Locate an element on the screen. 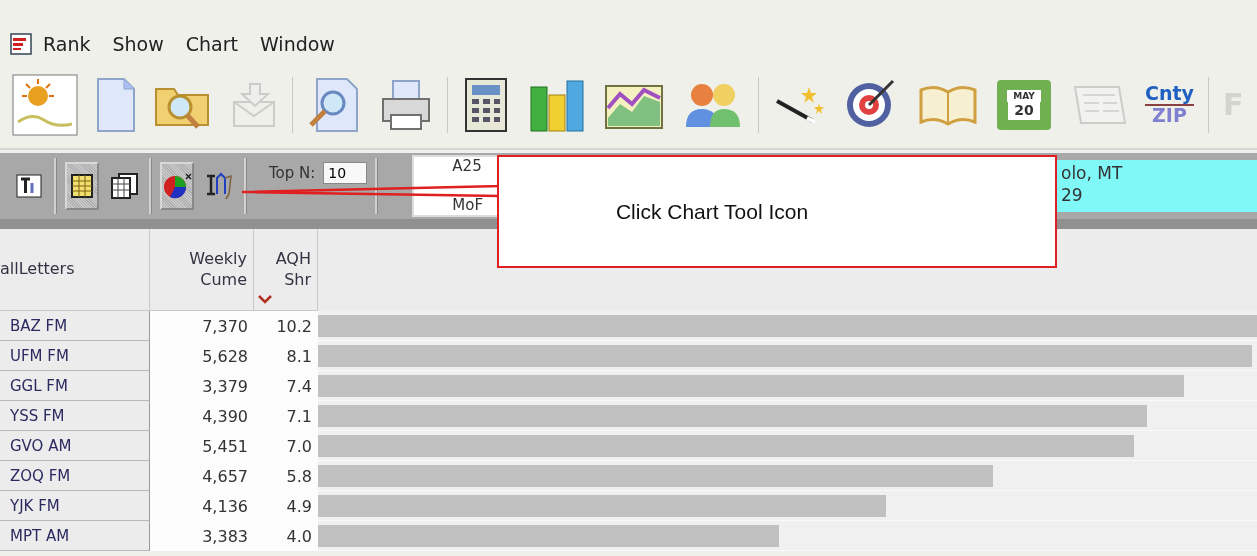 The width and height of the screenshot is (1257, 556). call-letters-cell: GGL FM is located at coordinates (75, 386).